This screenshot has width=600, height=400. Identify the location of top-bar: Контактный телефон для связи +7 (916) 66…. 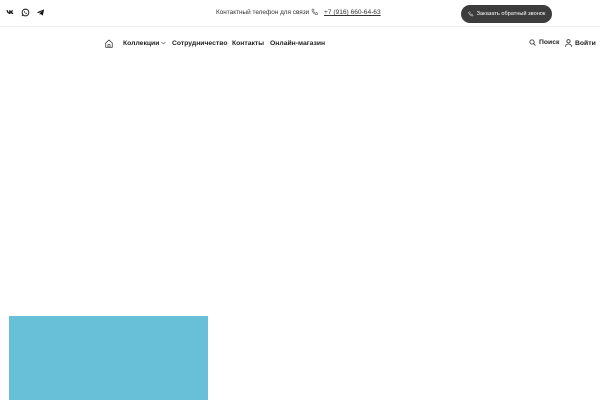
(300, 13).